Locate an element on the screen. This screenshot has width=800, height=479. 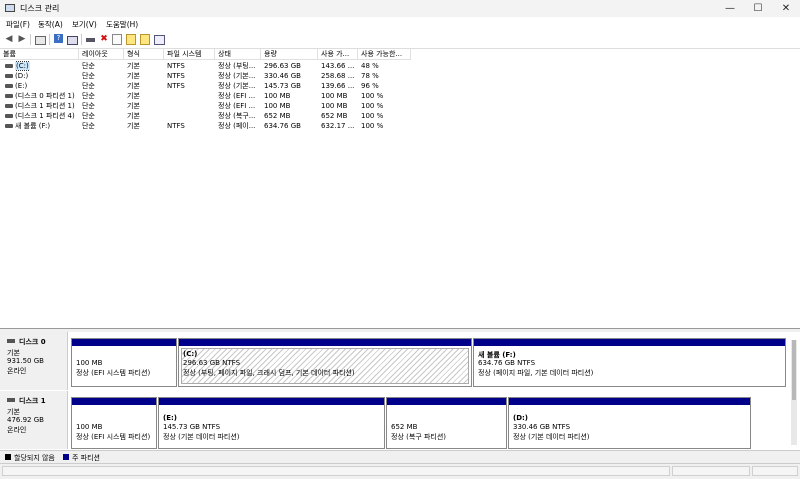
menu-action: 동작(A) is located at coordinates (50, 24).